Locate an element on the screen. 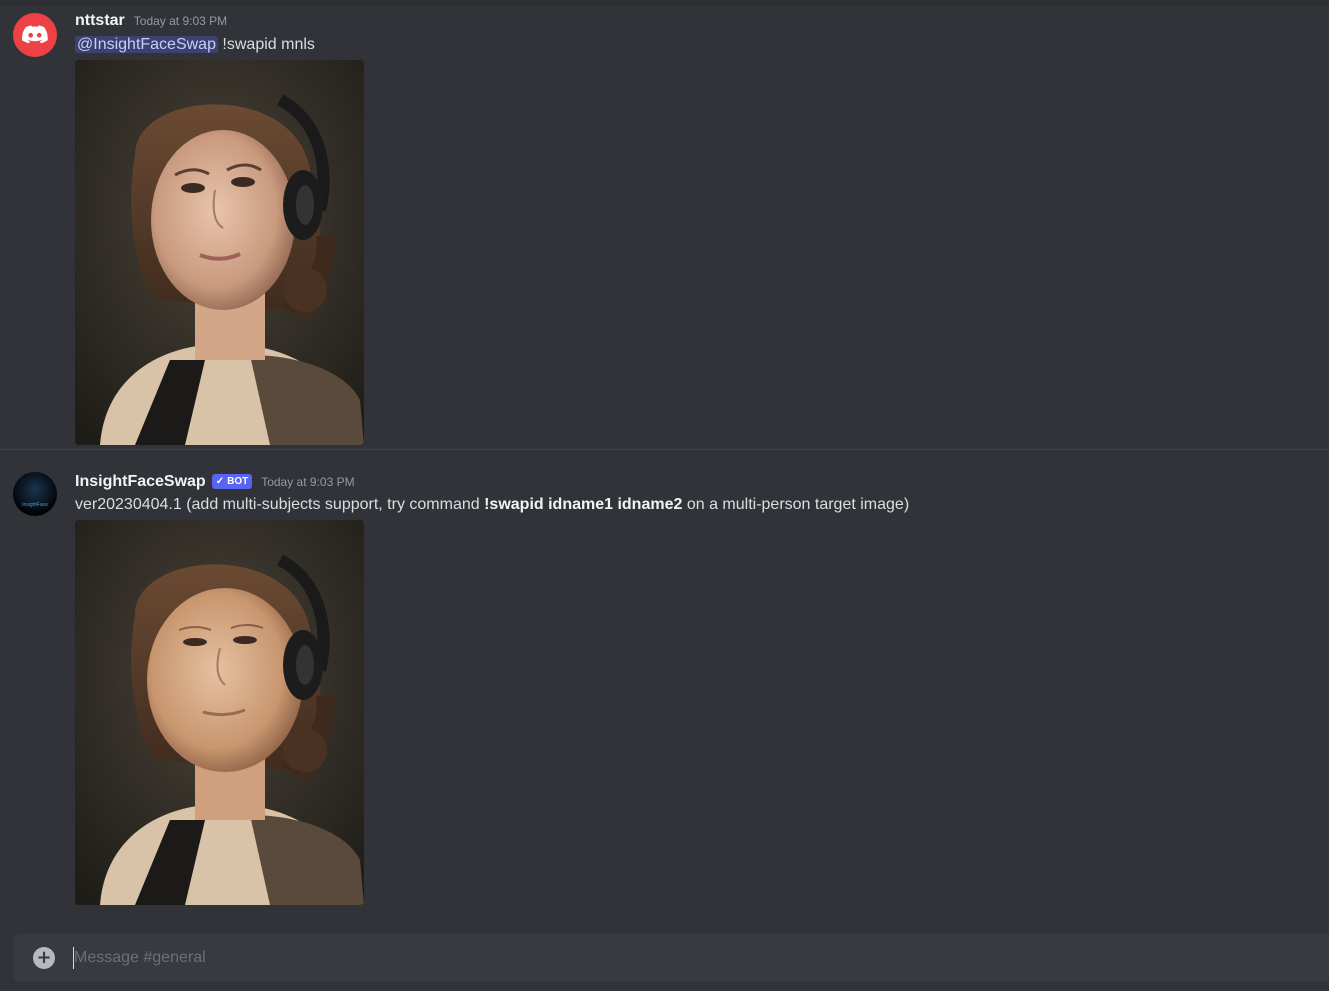  username: InsightFaceSwap is located at coordinates (140, 482).